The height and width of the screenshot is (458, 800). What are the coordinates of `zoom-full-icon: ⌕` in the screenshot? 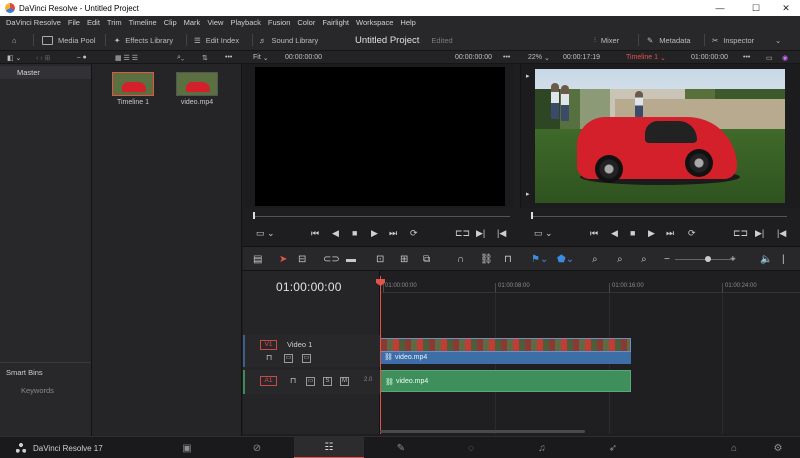 It's located at (595, 259).